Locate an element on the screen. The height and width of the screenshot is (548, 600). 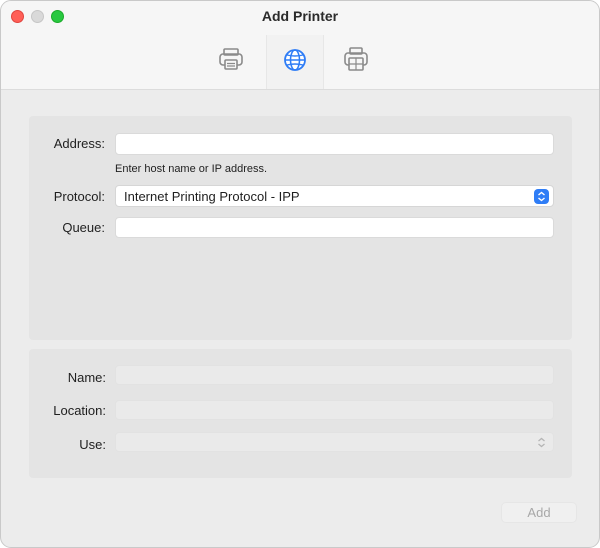
window-title: Add Printer is located at coordinates (300, 16).